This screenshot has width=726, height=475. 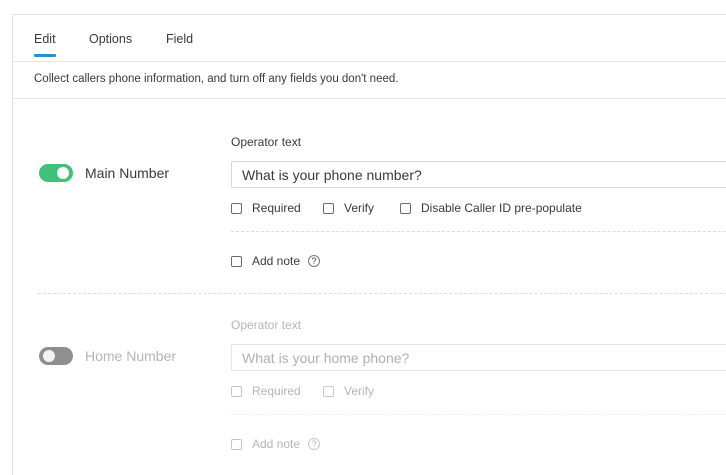 What do you see at coordinates (369, 38) in the screenshot?
I see `tab-bar: Edit Options Field` at bounding box center [369, 38].